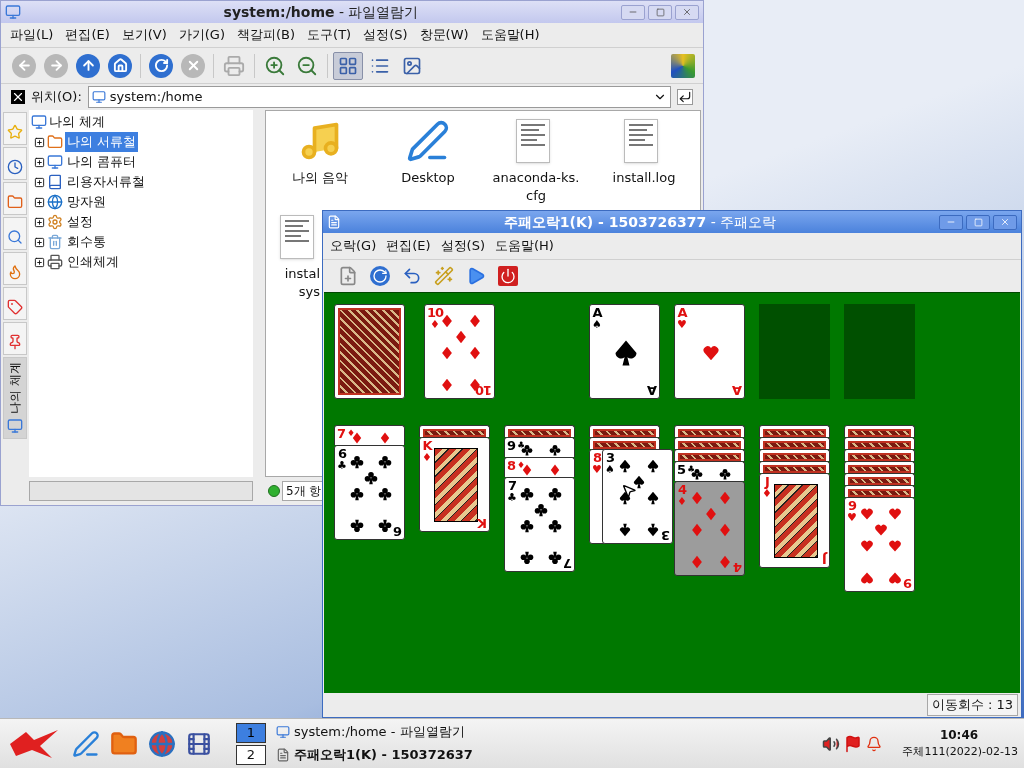 The image size is (1024, 768). What do you see at coordinates (428, 178) in the screenshot?
I see `file-label: Desktop` at bounding box center [428, 178].